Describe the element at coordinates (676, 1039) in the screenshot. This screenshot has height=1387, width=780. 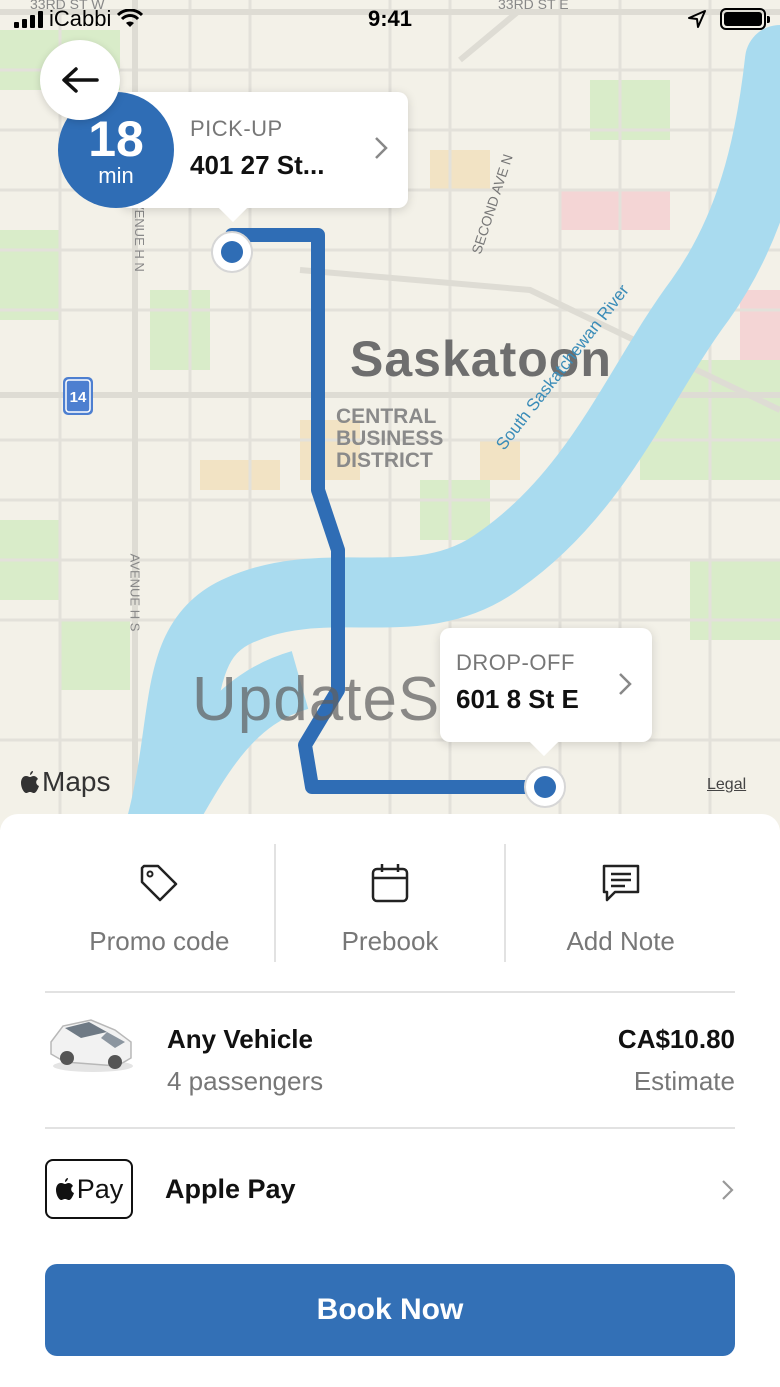
I see `fare-price: CA$10.80` at that location.